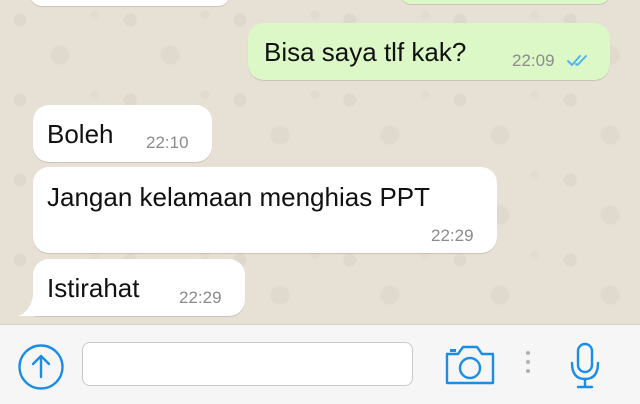 The height and width of the screenshot is (404, 640). Describe the element at coordinates (122, 133) in the screenshot. I see `incoming-message-bubble: Boleh 22:10` at that location.